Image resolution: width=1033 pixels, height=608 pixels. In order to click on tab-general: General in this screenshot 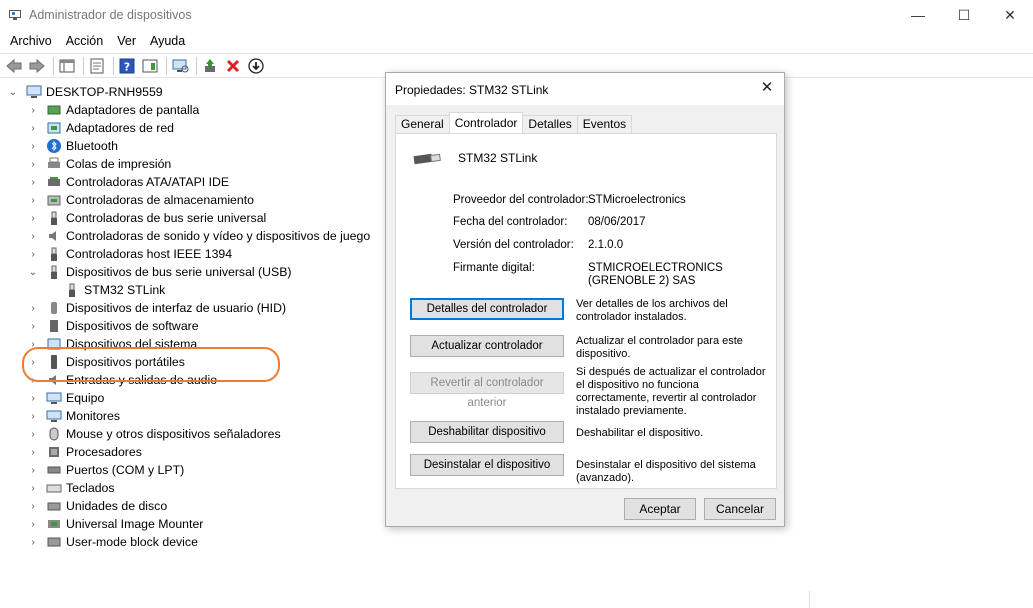, I will do `click(422, 124)`.